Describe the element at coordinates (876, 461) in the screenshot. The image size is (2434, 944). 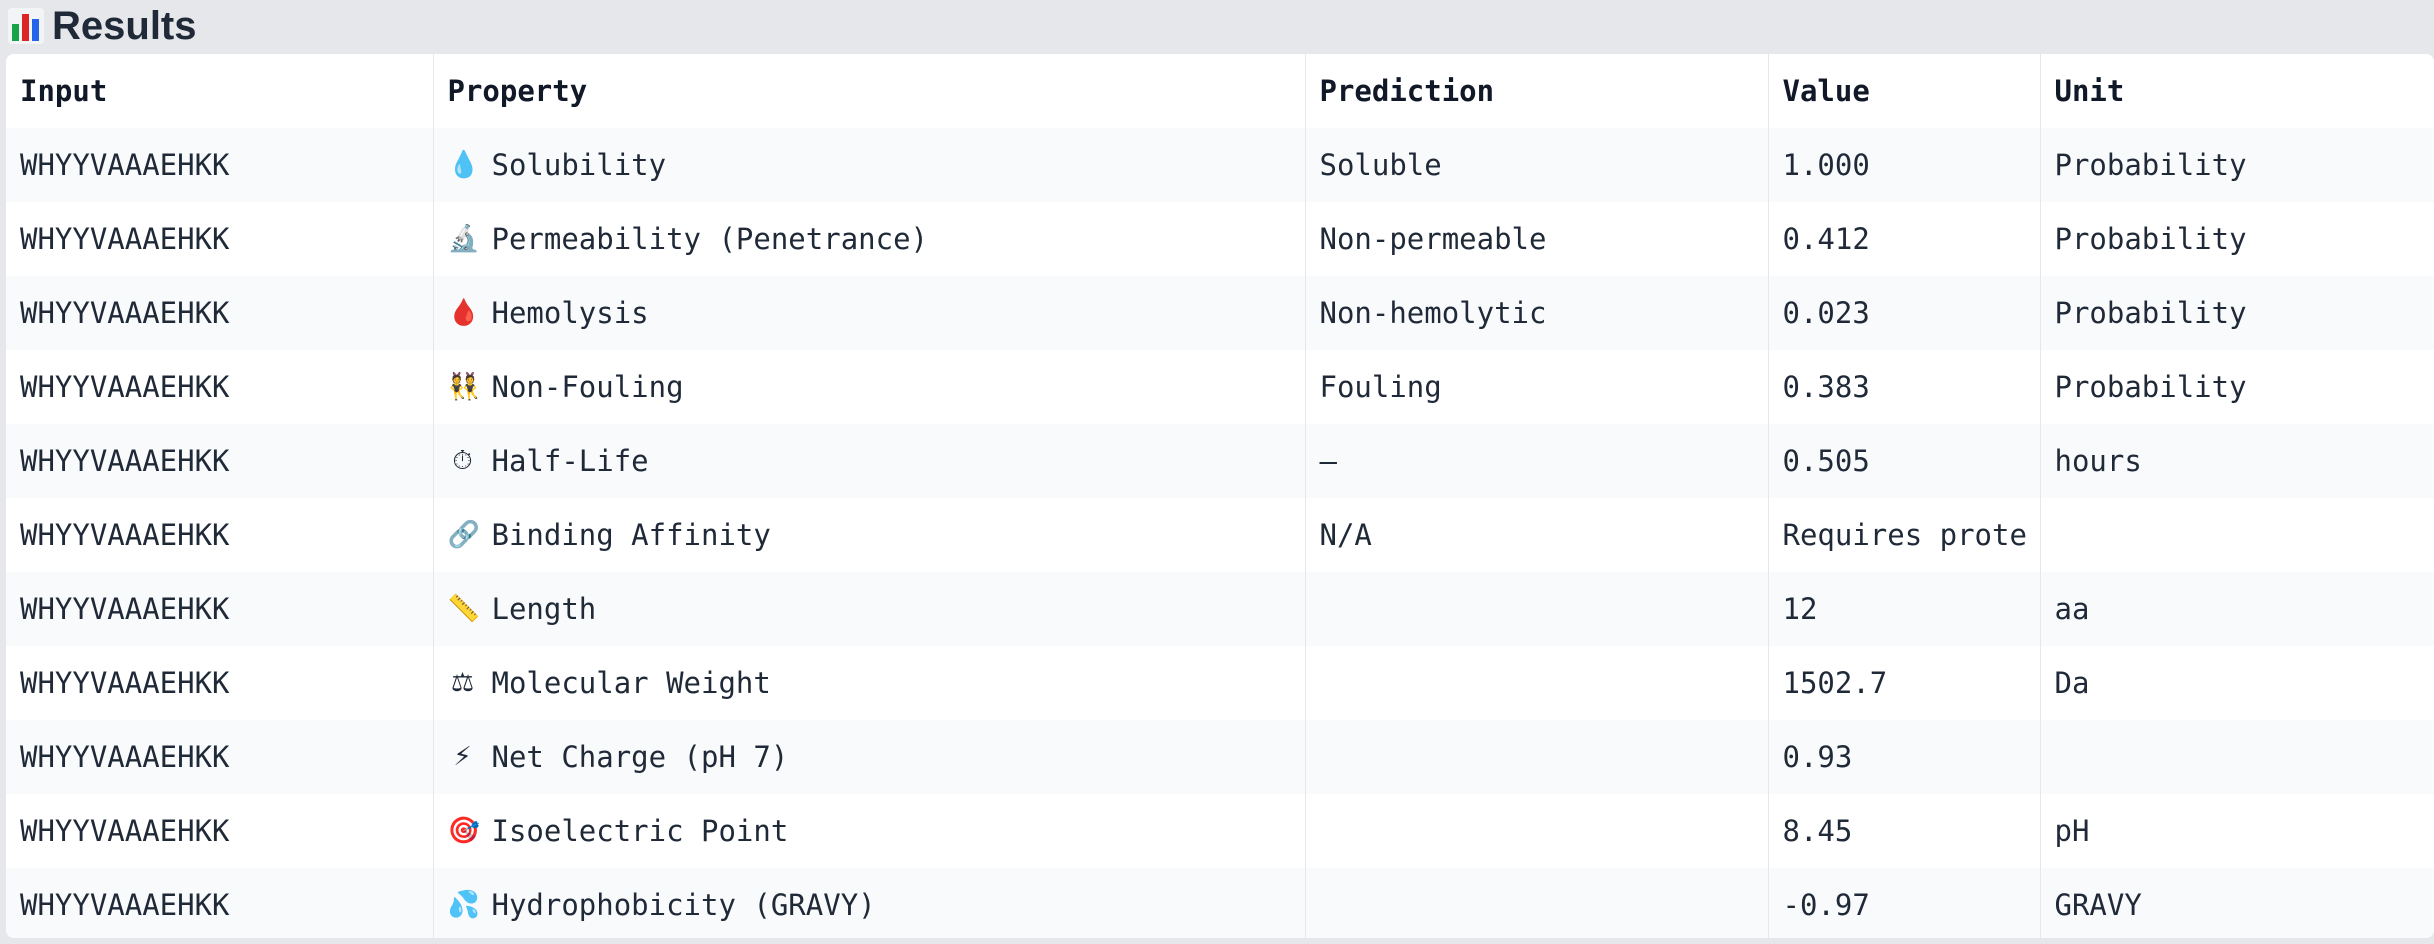
I see `property-label-group: ⏱ Half-Life` at that location.